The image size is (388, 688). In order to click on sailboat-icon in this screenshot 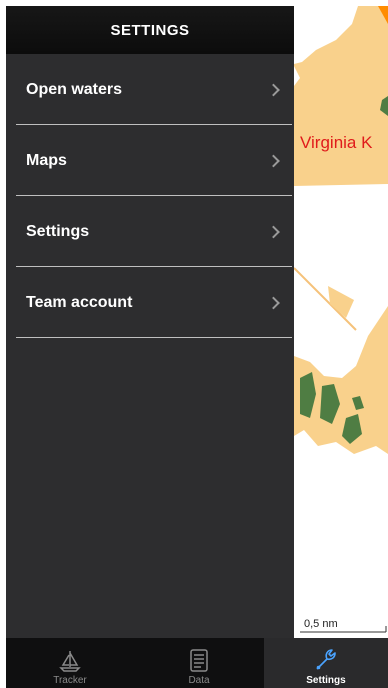, I will do `click(70, 661)`.